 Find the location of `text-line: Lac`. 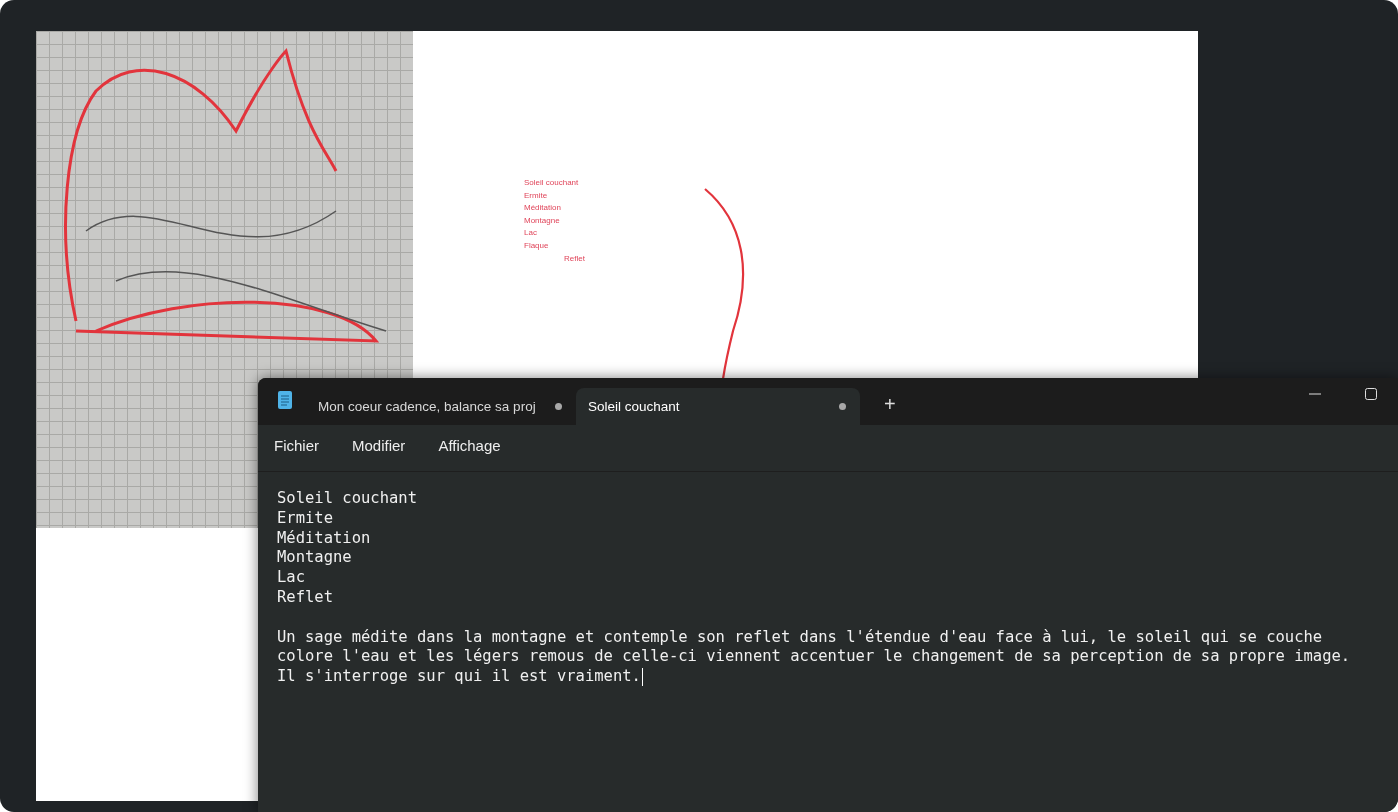

text-line: Lac is located at coordinates (291, 578).